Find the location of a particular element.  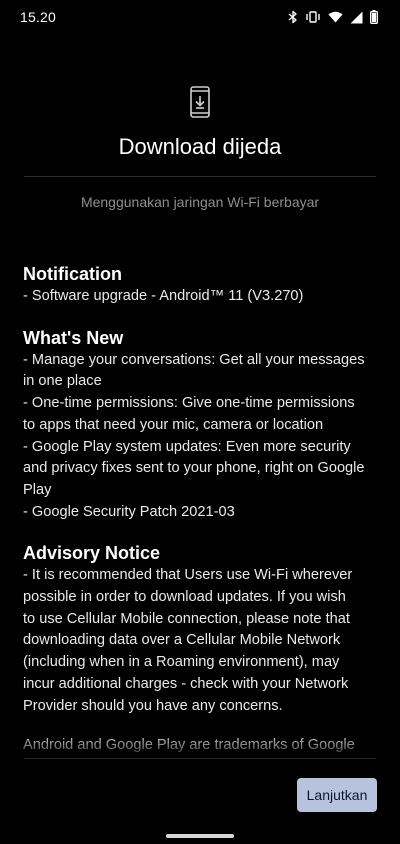

battery-icon is located at coordinates (374, 17).